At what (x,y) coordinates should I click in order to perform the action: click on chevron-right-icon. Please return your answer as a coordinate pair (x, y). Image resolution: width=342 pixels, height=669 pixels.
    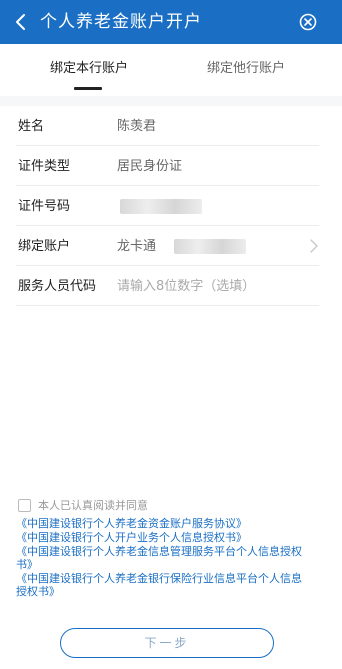
    Looking at the image, I should click on (314, 246).